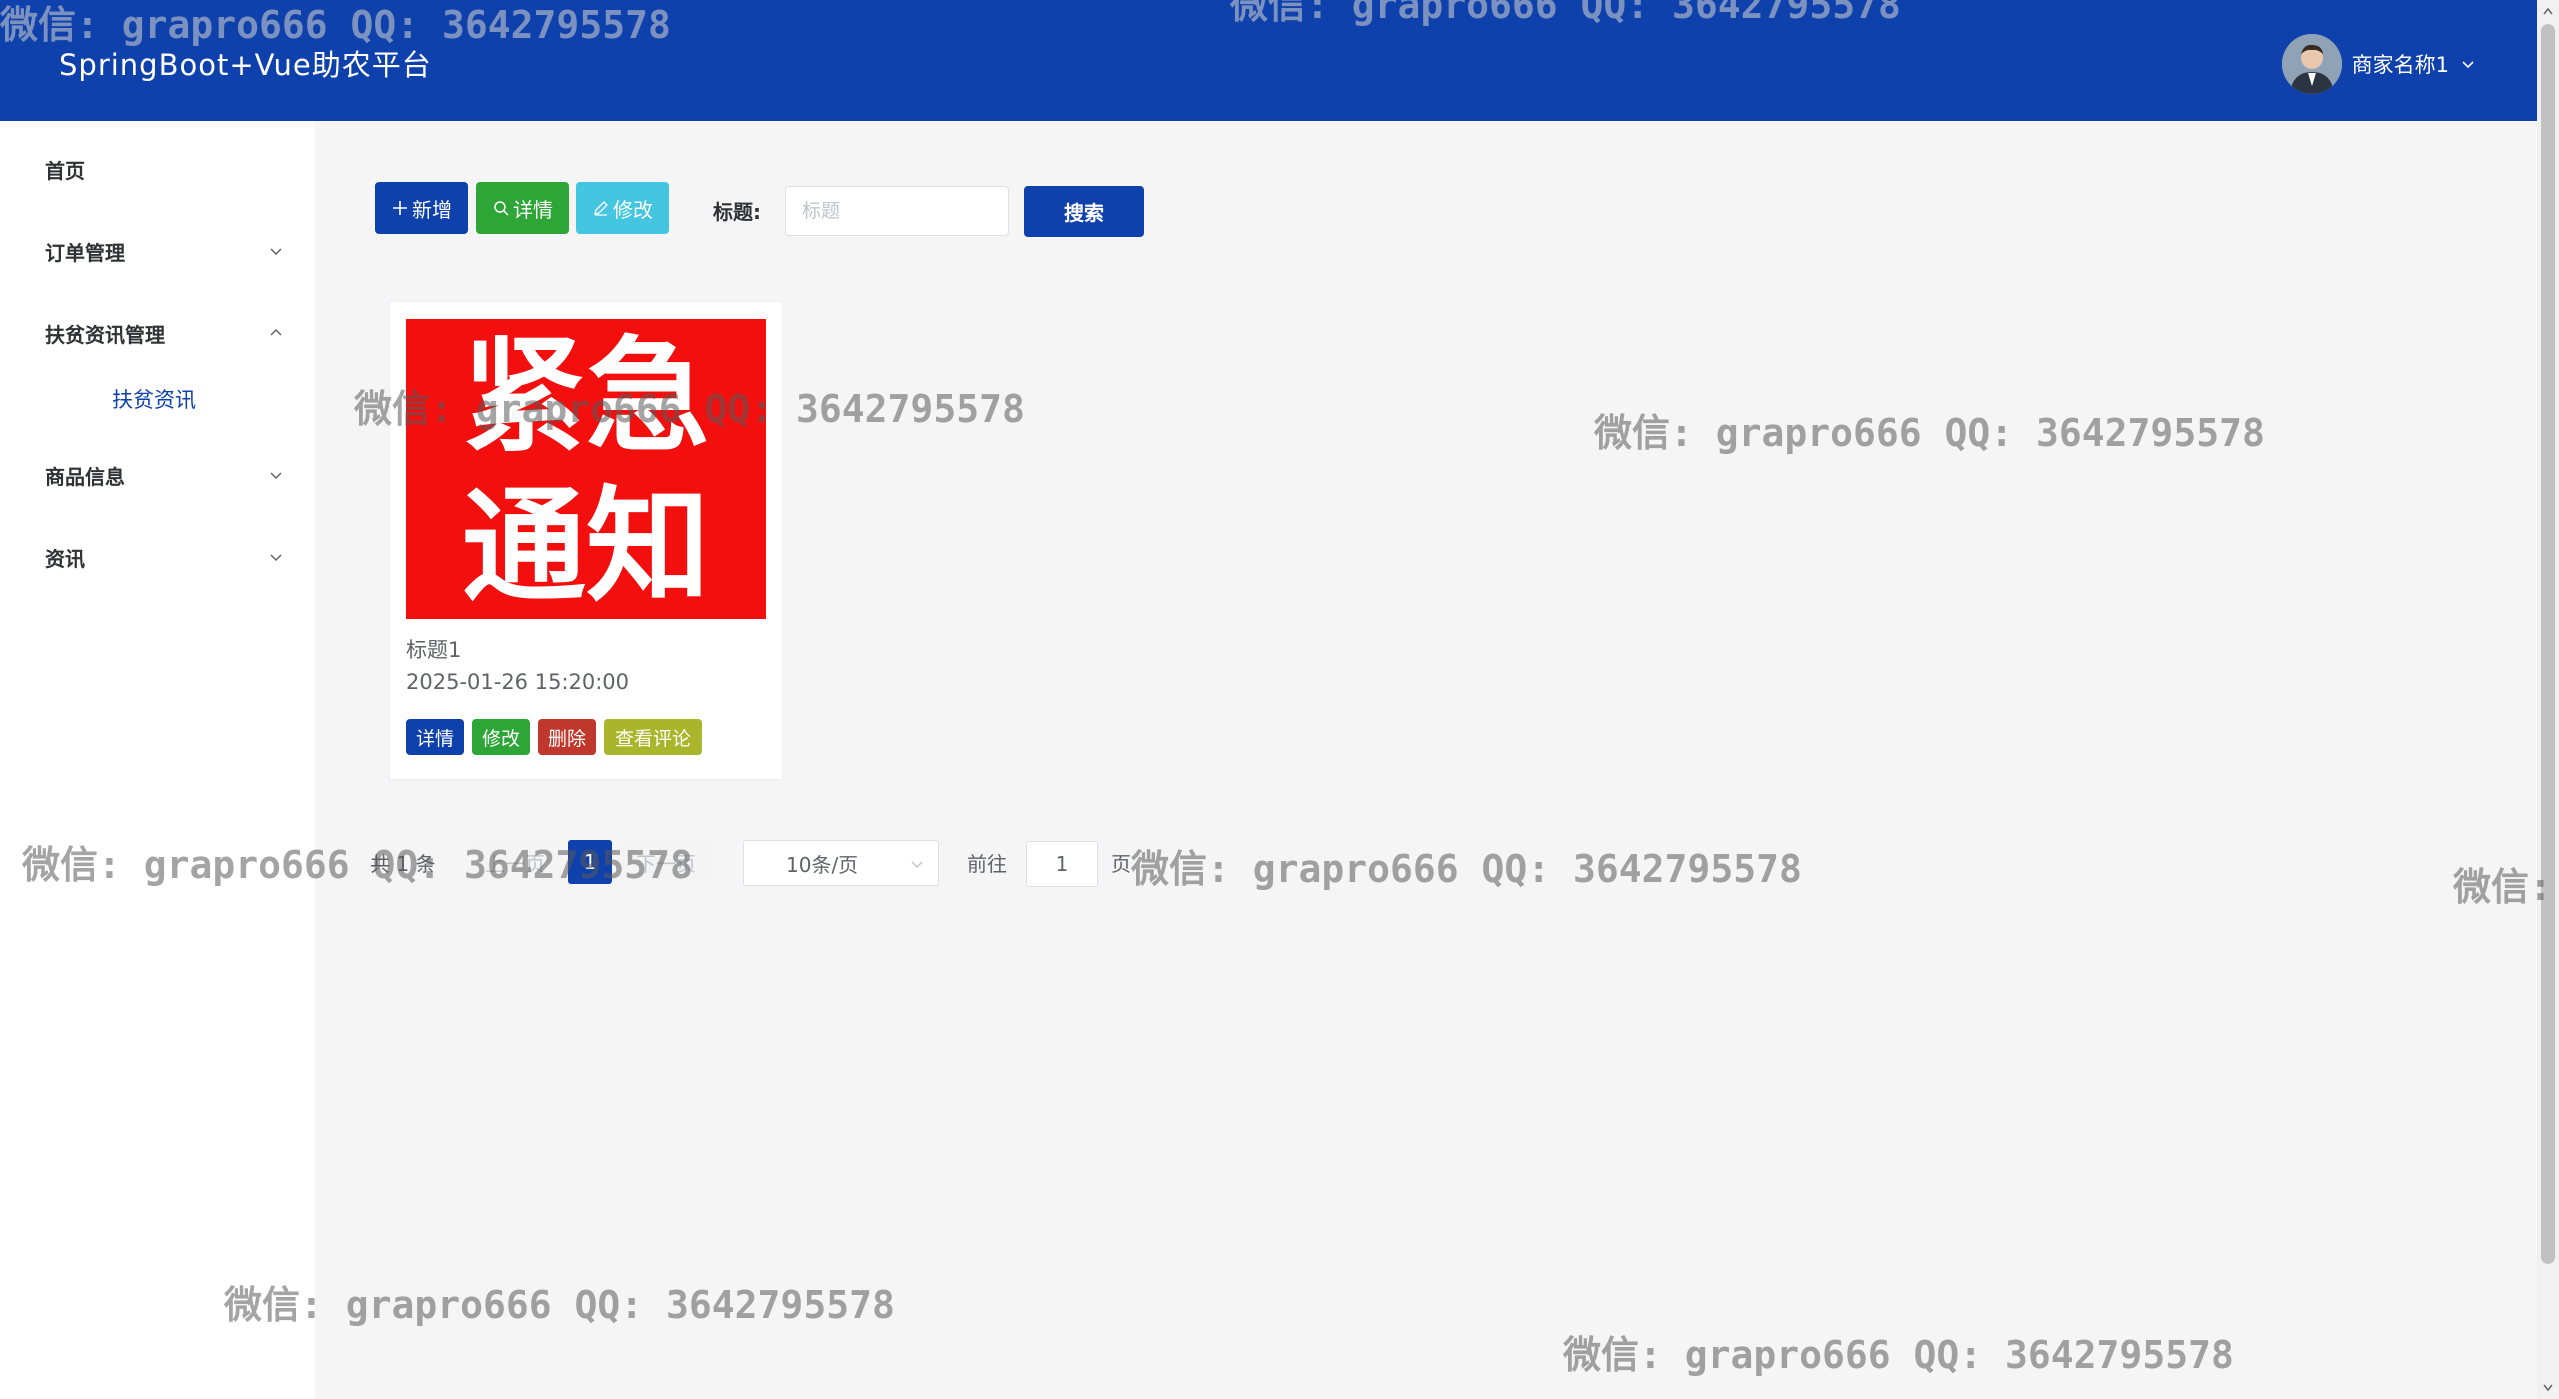 The height and width of the screenshot is (1399, 2559). Describe the element at coordinates (633, 209) in the screenshot. I see `edit-button-label: 修改` at that location.